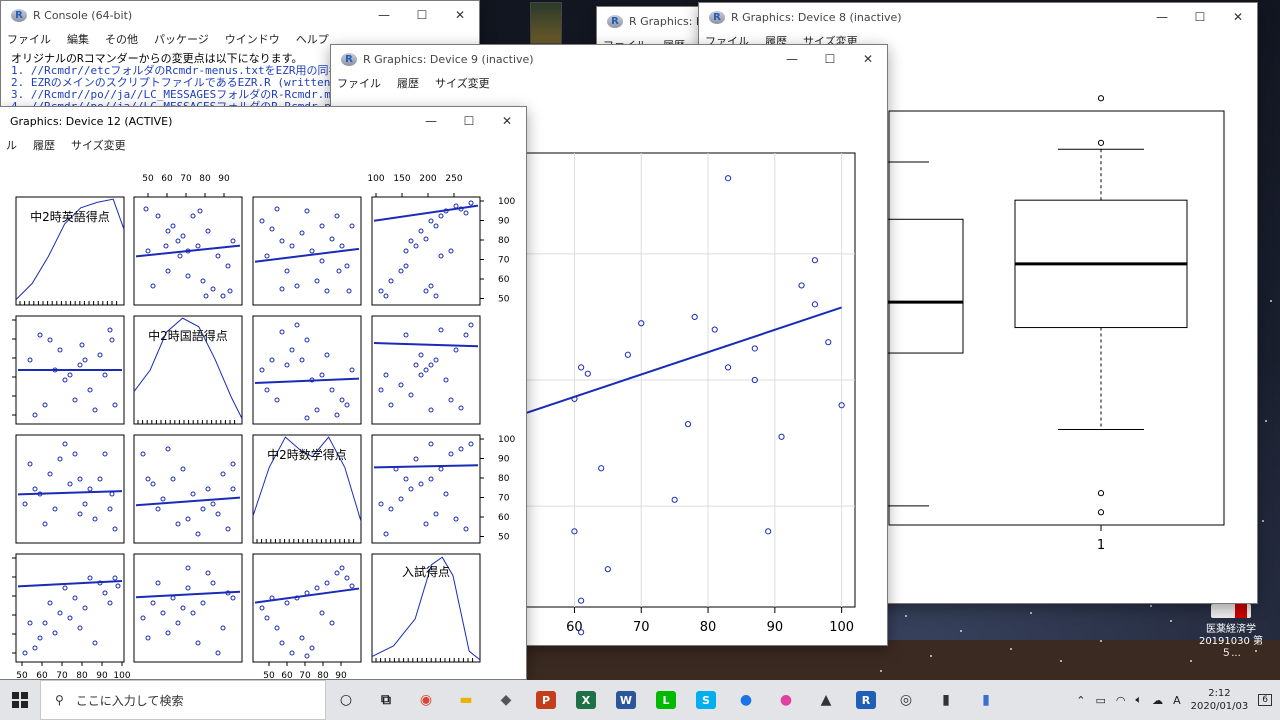 This screenshot has width=1280, height=720. What do you see at coordinates (1157, 700) in the screenshot?
I see `cloud-icon: ☁︎` at bounding box center [1157, 700].